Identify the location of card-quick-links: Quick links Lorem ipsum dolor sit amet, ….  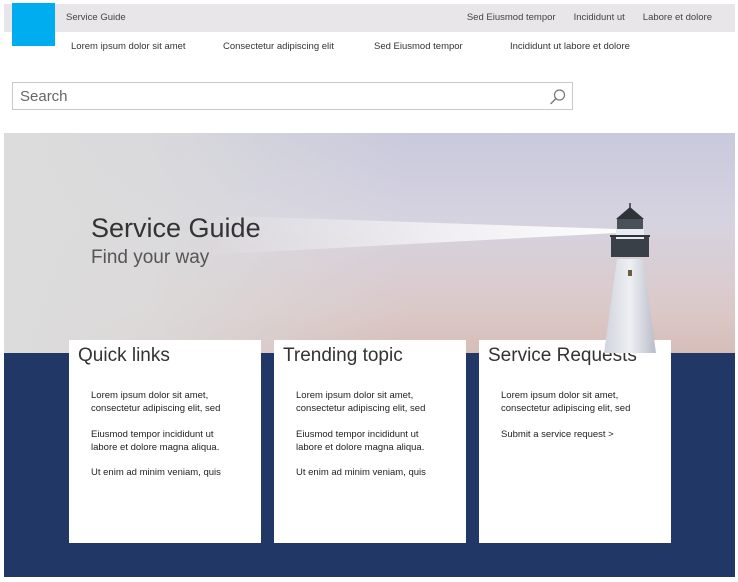
(165, 441).